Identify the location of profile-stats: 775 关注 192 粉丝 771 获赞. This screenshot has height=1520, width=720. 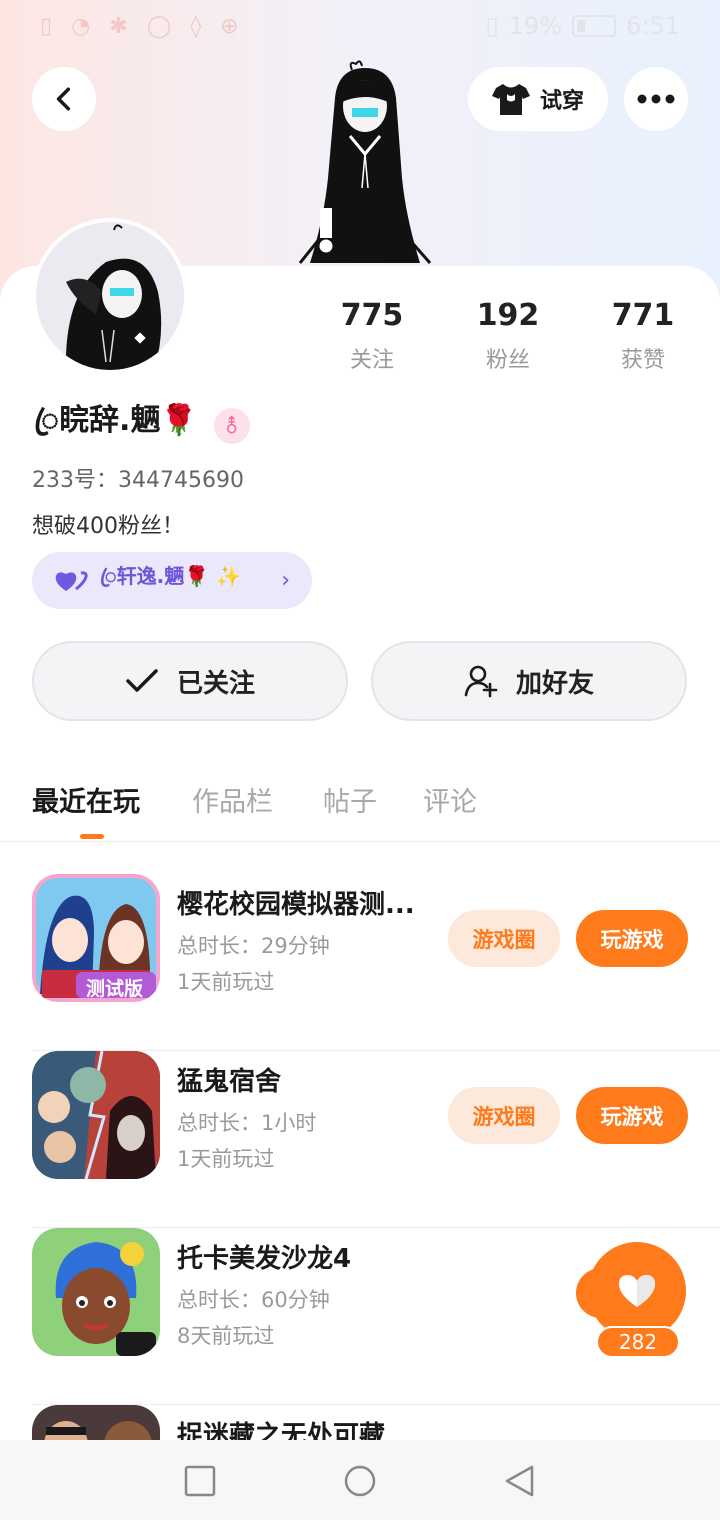
(510, 338).